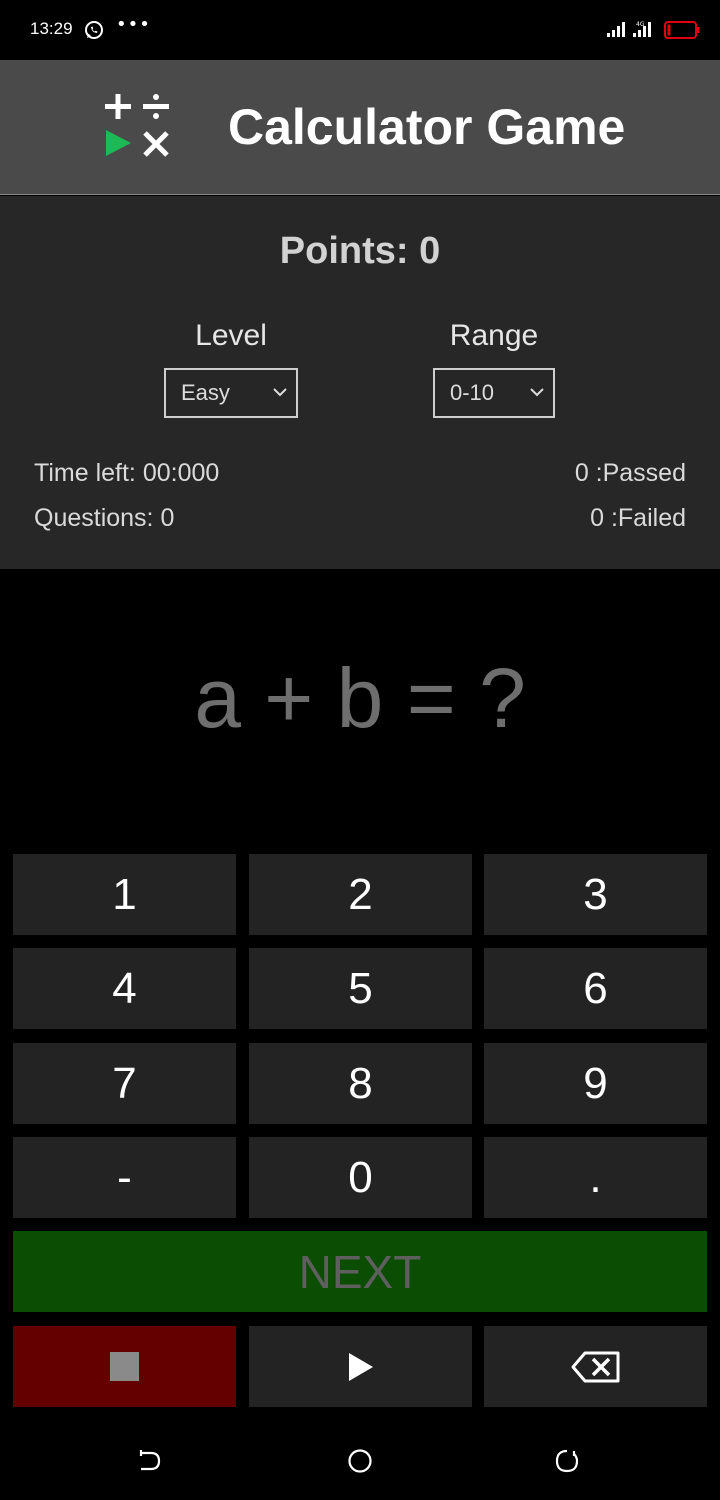  What do you see at coordinates (360, 988) in the screenshot?
I see `key-5: 5` at bounding box center [360, 988].